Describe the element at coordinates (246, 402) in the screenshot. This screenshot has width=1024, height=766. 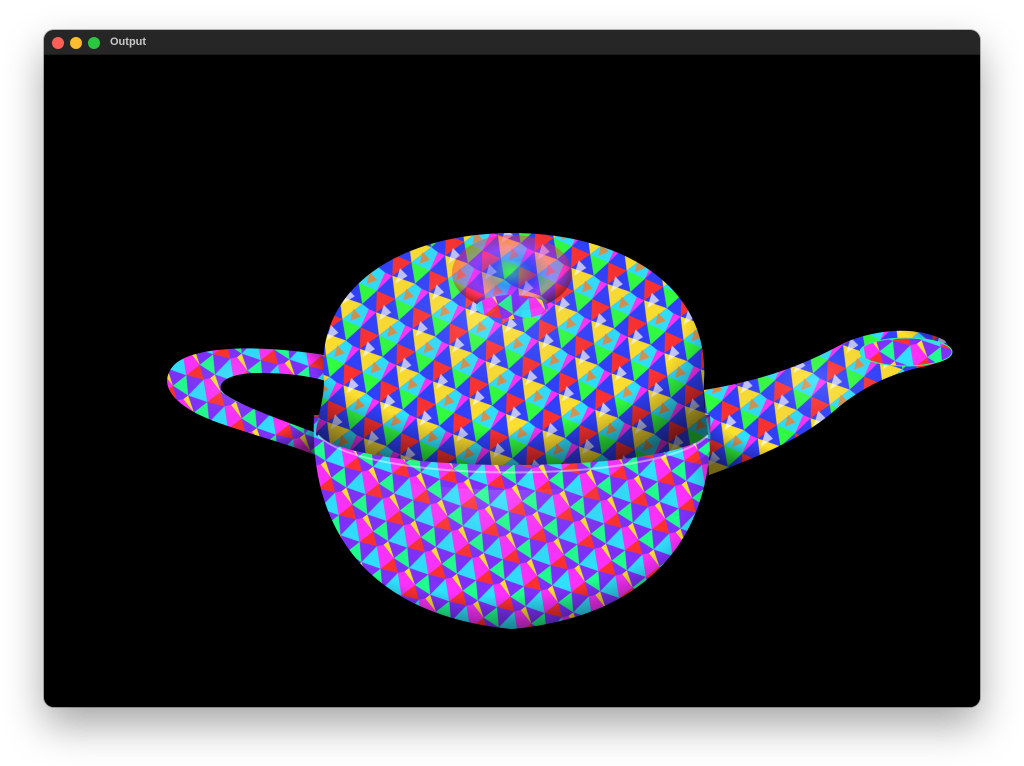
I see `teapot-handle` at that location.